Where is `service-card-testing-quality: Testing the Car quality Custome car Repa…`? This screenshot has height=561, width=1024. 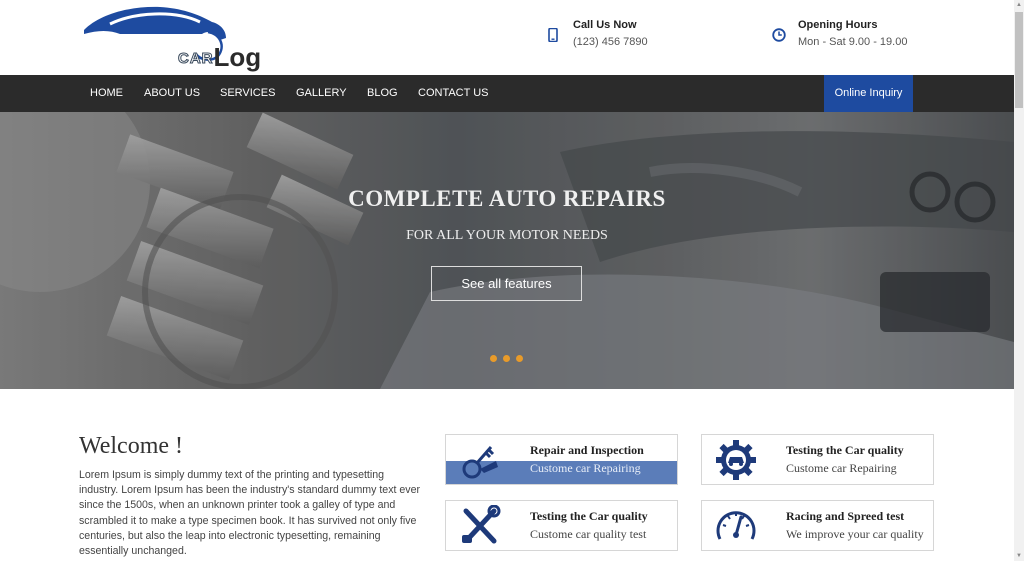 service-card-testing-quality: Testing the Car quality Custome car Repa… is located at coordinates (817, 459).